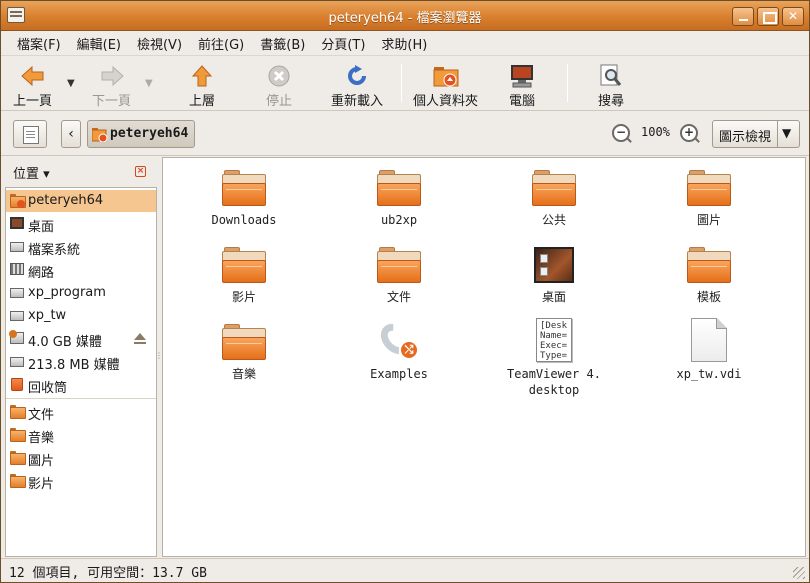  I want to click on file-name: ub2xp, so click(399, 220).